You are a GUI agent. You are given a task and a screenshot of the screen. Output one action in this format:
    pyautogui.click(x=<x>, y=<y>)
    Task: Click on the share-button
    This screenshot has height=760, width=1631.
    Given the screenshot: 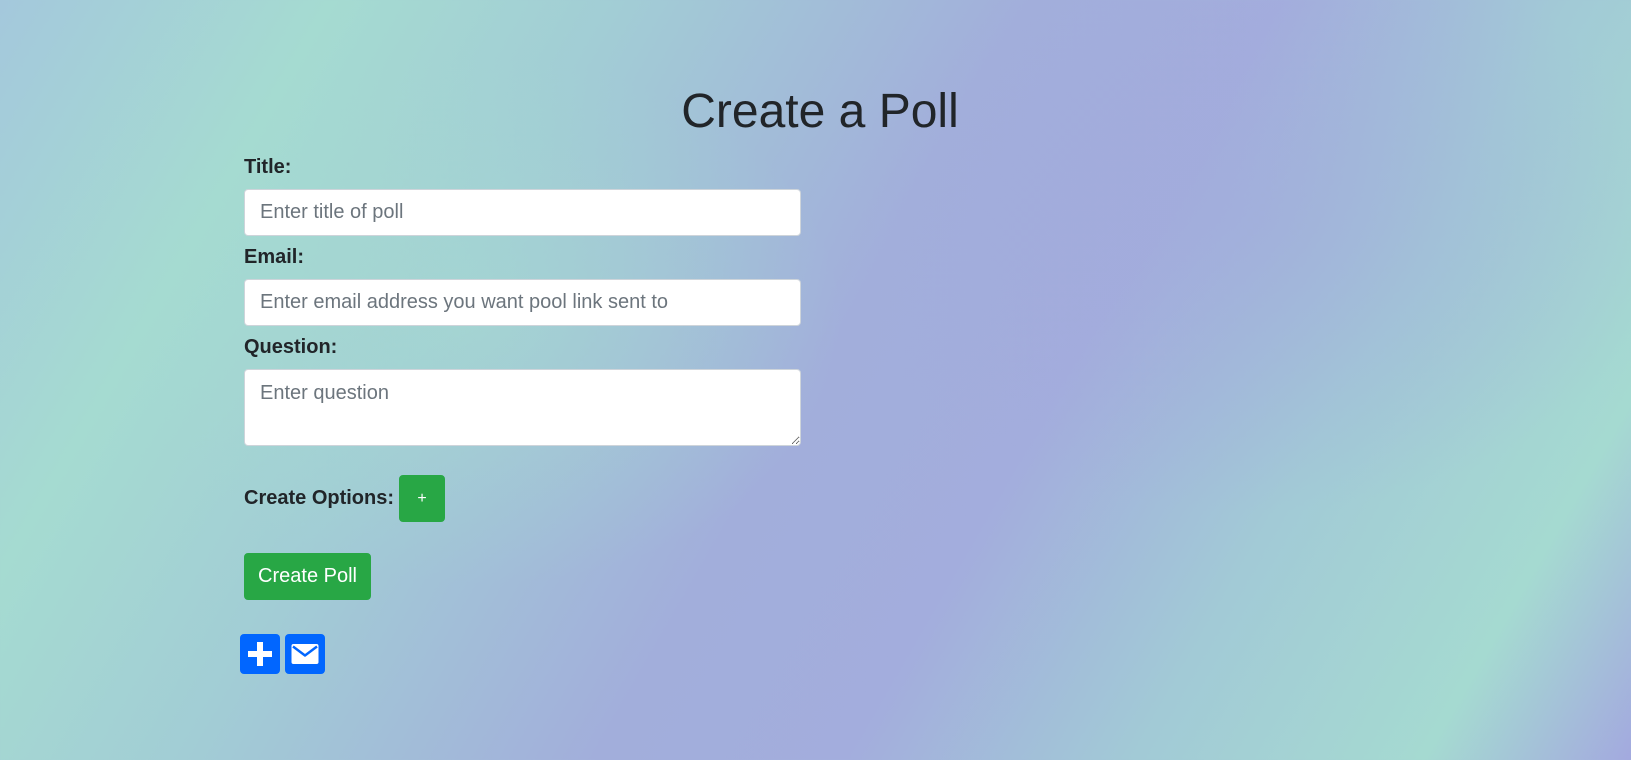 What is the action you would take?
    pyautogui.click(x=260, y=654)
    